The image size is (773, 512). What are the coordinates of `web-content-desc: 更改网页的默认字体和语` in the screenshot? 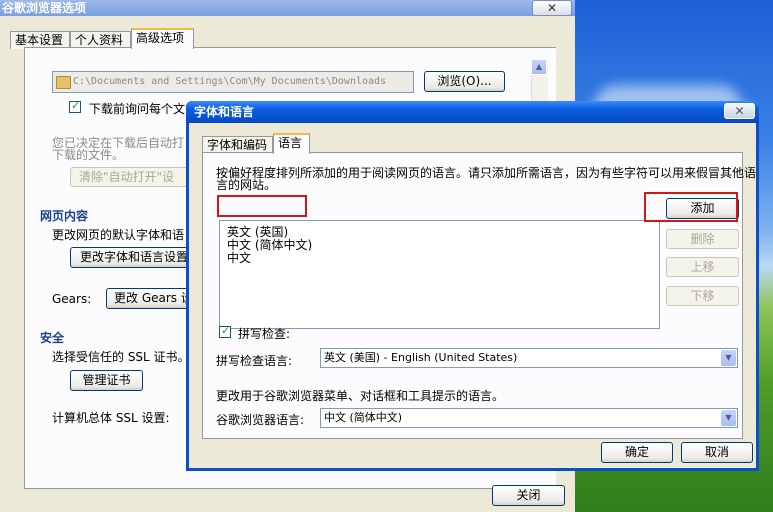 It's located at (118, 235).